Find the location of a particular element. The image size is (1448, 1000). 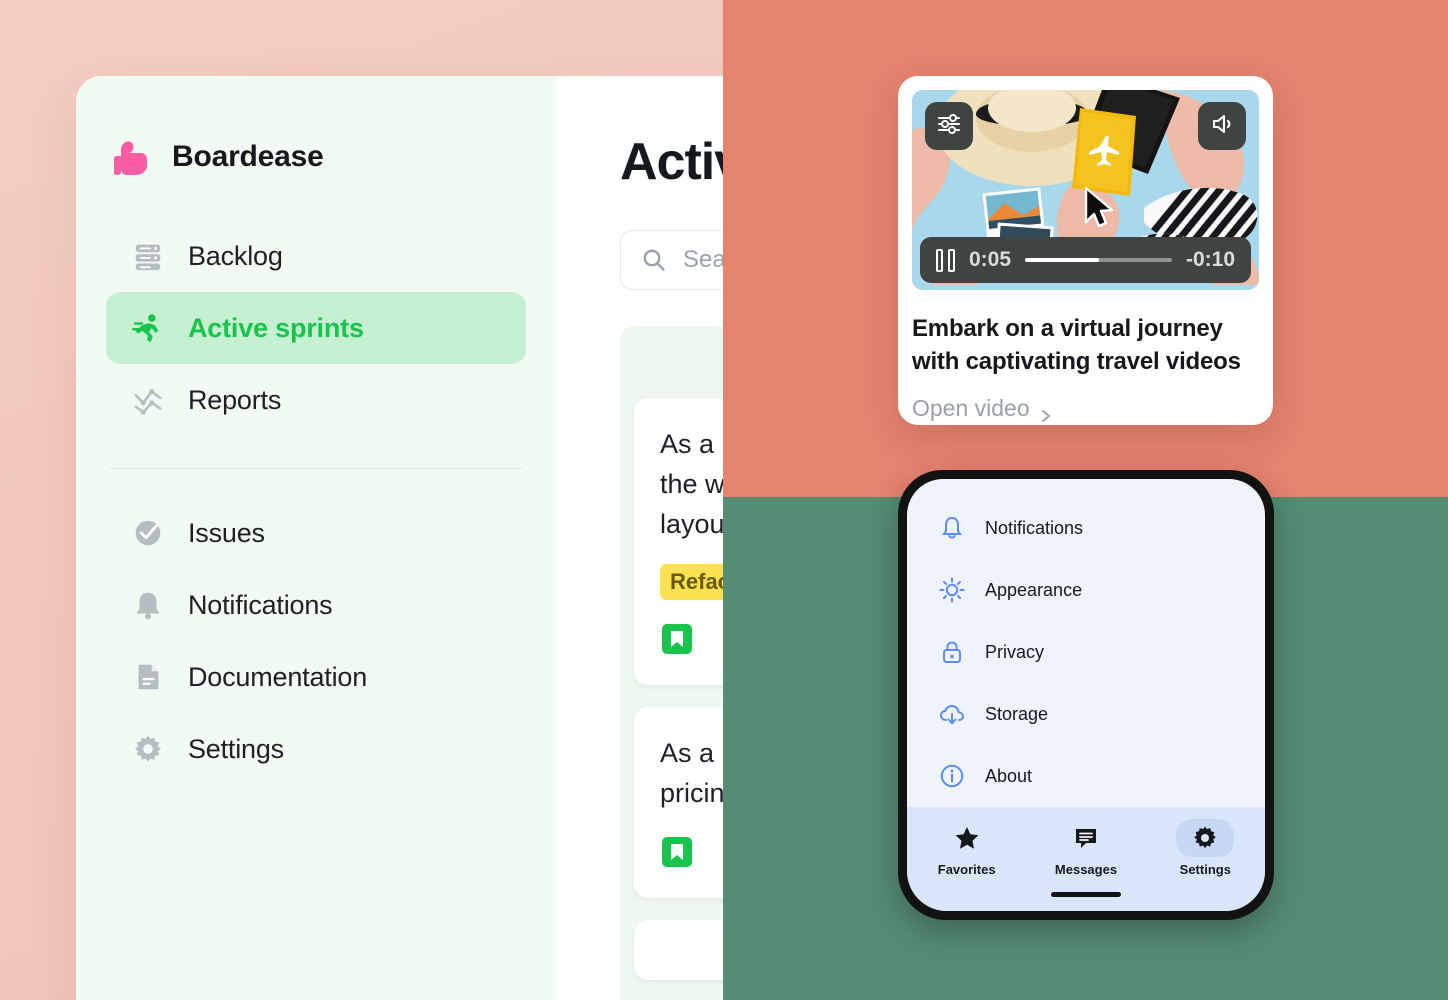

phone-tab-settings: Settings is located at coordinates (1205, 848).